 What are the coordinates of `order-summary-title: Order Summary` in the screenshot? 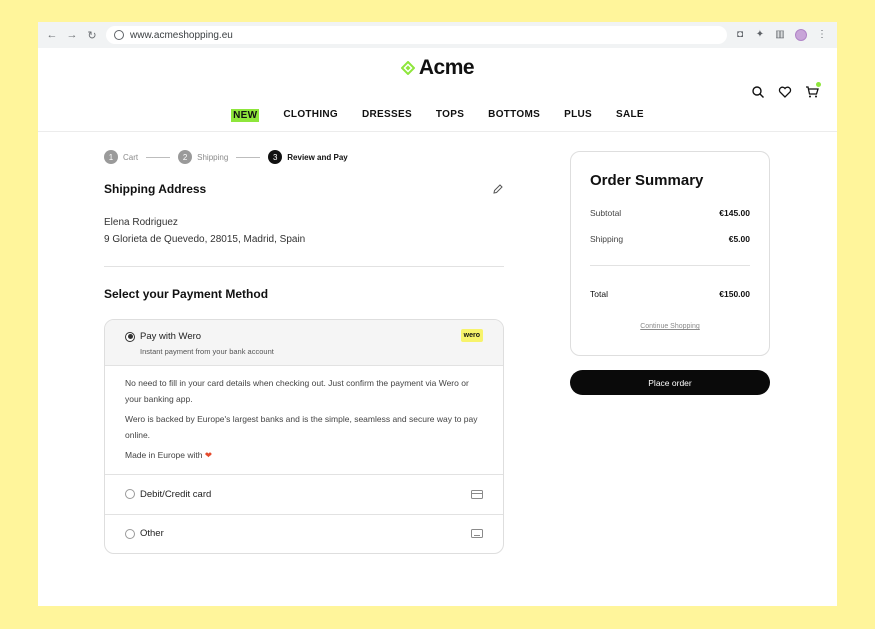 It's located at (647, 180).